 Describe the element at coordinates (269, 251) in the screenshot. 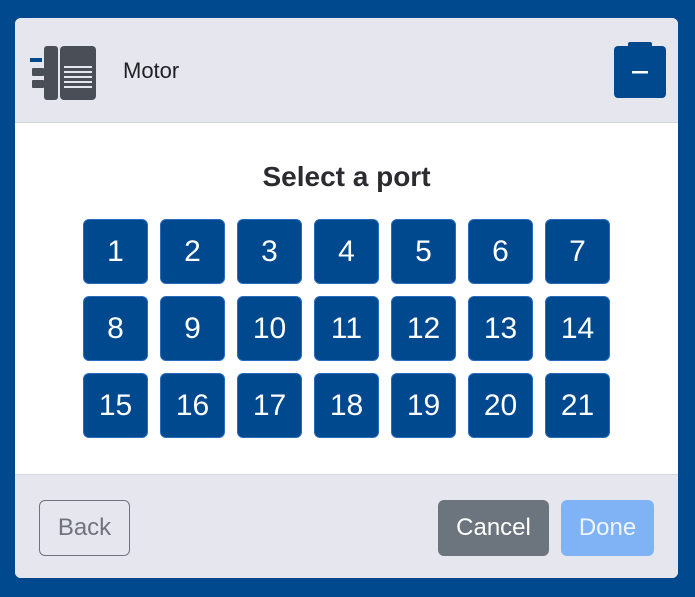

I see `port-button-3: 3` at that location.